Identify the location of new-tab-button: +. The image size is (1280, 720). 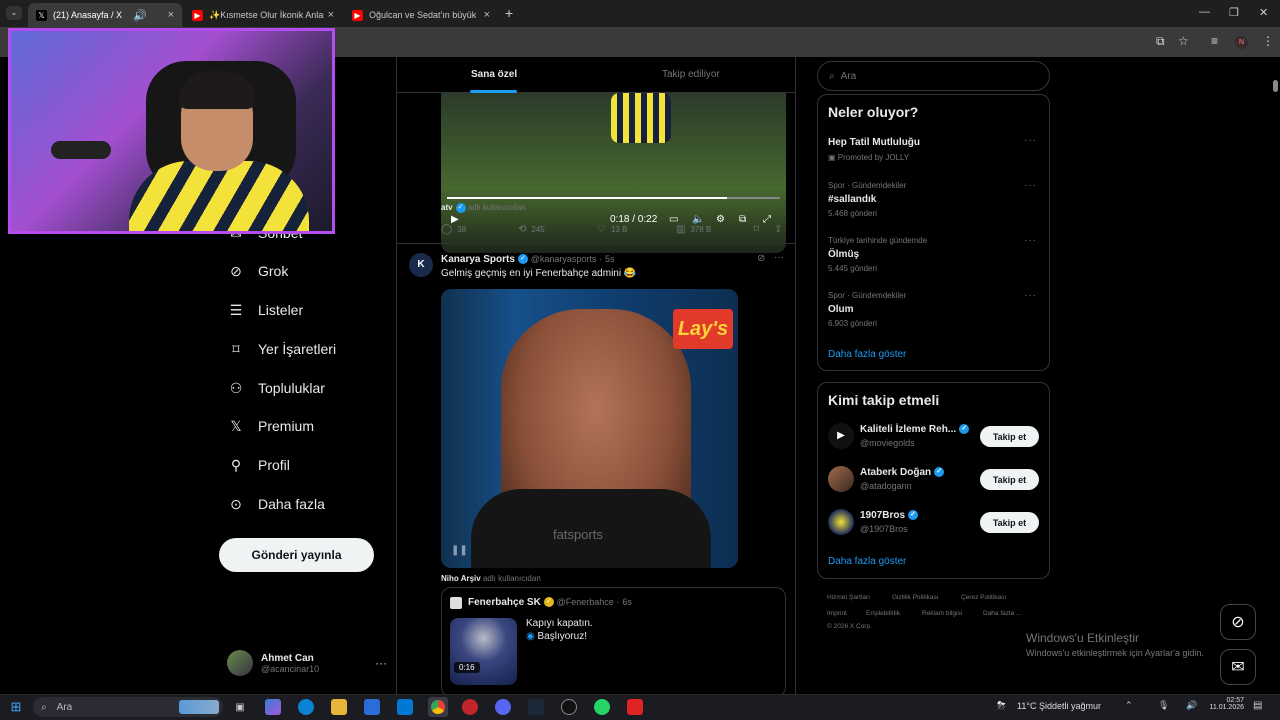
(509, 13).